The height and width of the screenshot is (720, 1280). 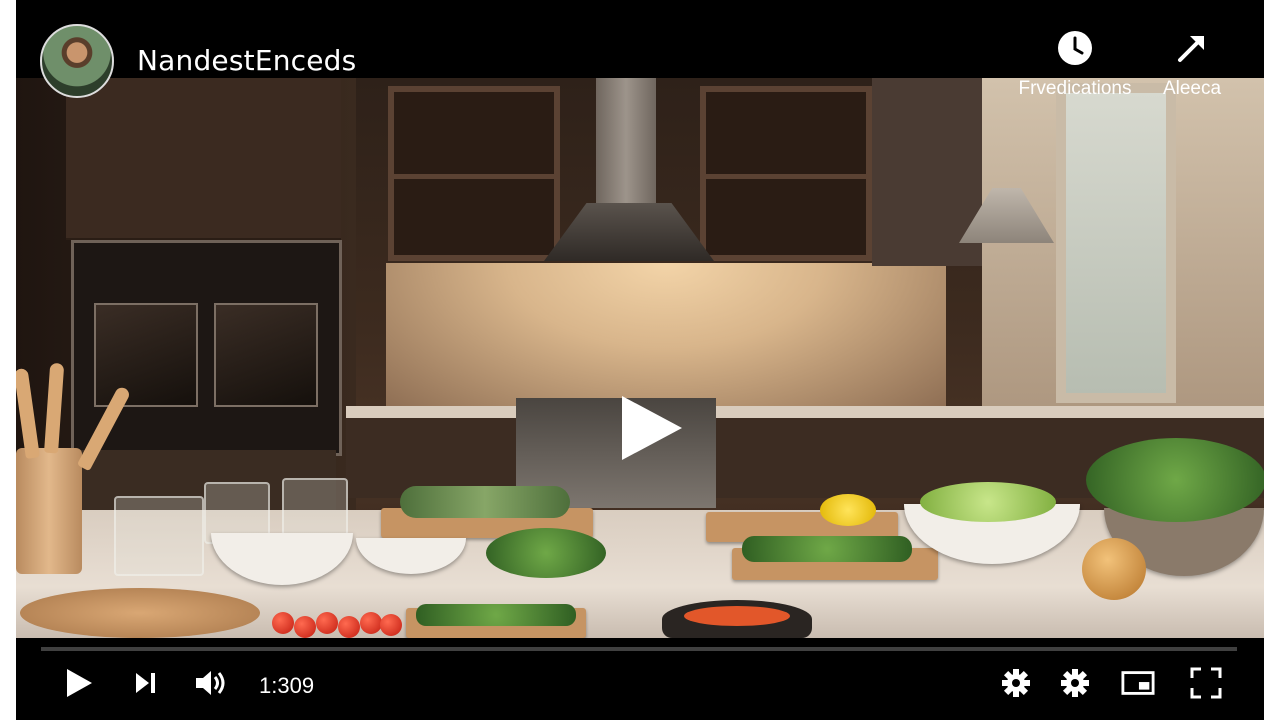 I want to click on channel-avatar, so click(x=77, y=61).